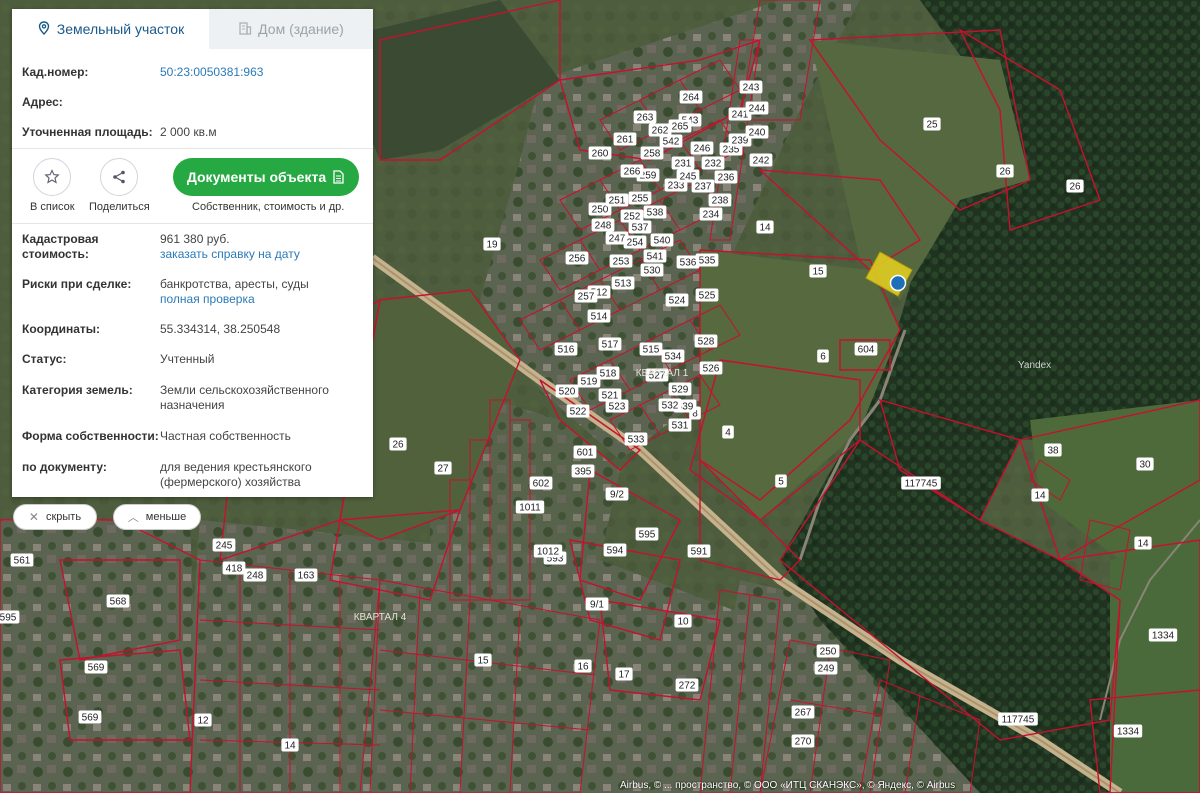 This screenshot has height=793, width=1200. I want to click on parcel-number-label: 231, so click(683, 164).